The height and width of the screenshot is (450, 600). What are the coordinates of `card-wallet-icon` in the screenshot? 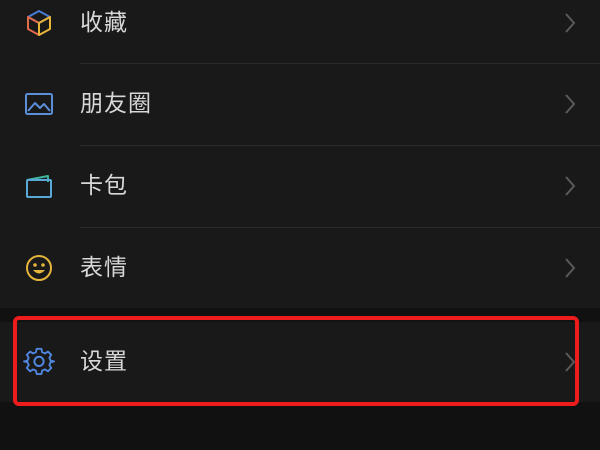 It's located at (39, 186).